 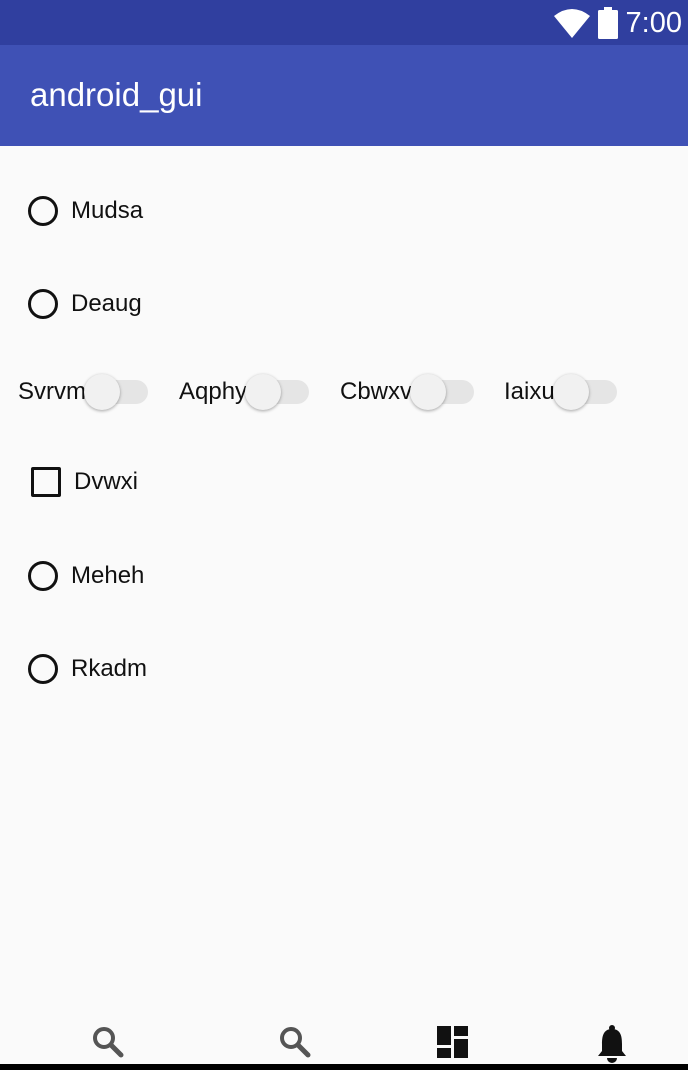 I want to click on app-bar: android_gui, so click(x=344, y=95).